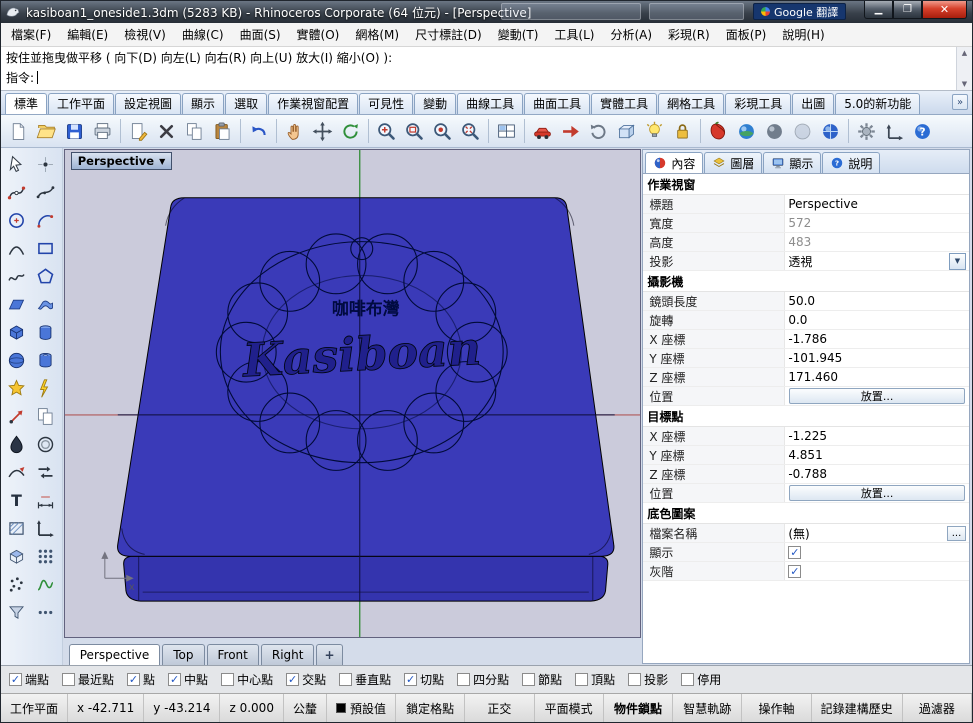 The width and height of the screenshot is (973, 723). Describe the element at coordinates (203, 34) in the screenshot. I see `menu-item-3: 曲線(C)` at that location.